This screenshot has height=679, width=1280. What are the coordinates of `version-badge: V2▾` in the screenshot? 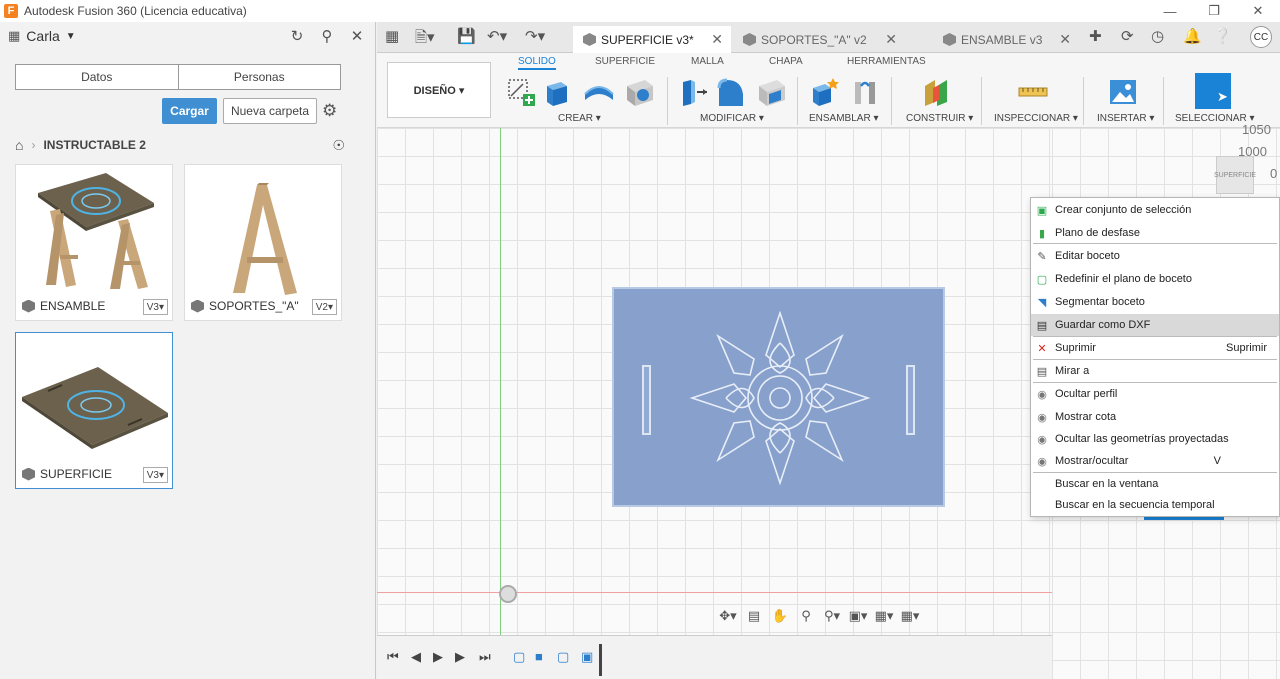 It's located at (324, 307).